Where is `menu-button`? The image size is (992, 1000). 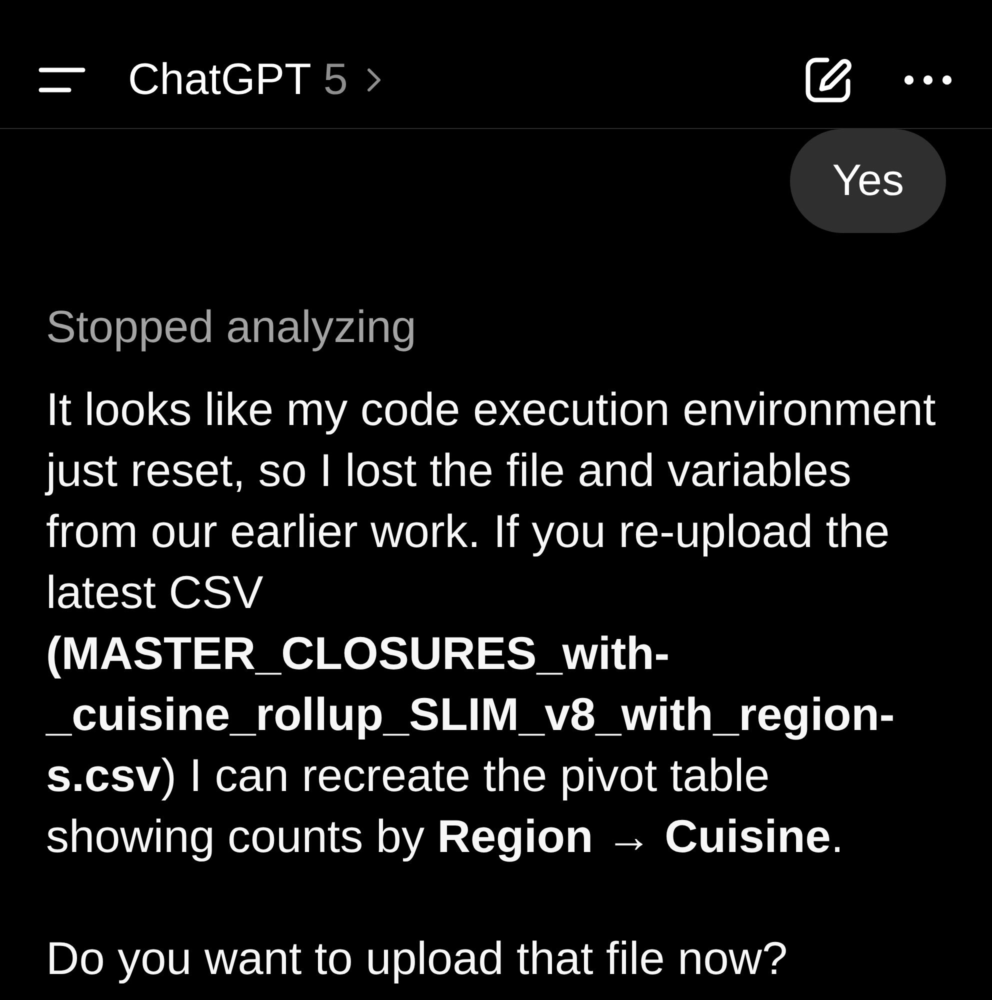
menu-button is located at coordinates (62, 80).